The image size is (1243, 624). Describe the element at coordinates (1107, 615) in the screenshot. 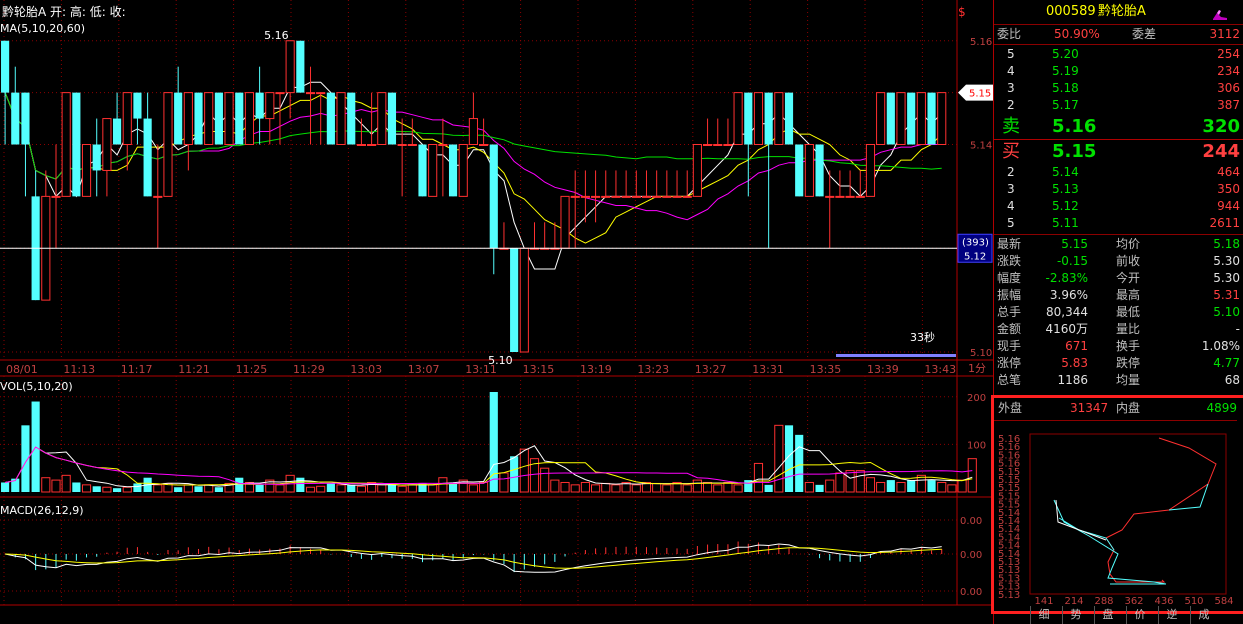

I see `tab-2: 盘` at that location.